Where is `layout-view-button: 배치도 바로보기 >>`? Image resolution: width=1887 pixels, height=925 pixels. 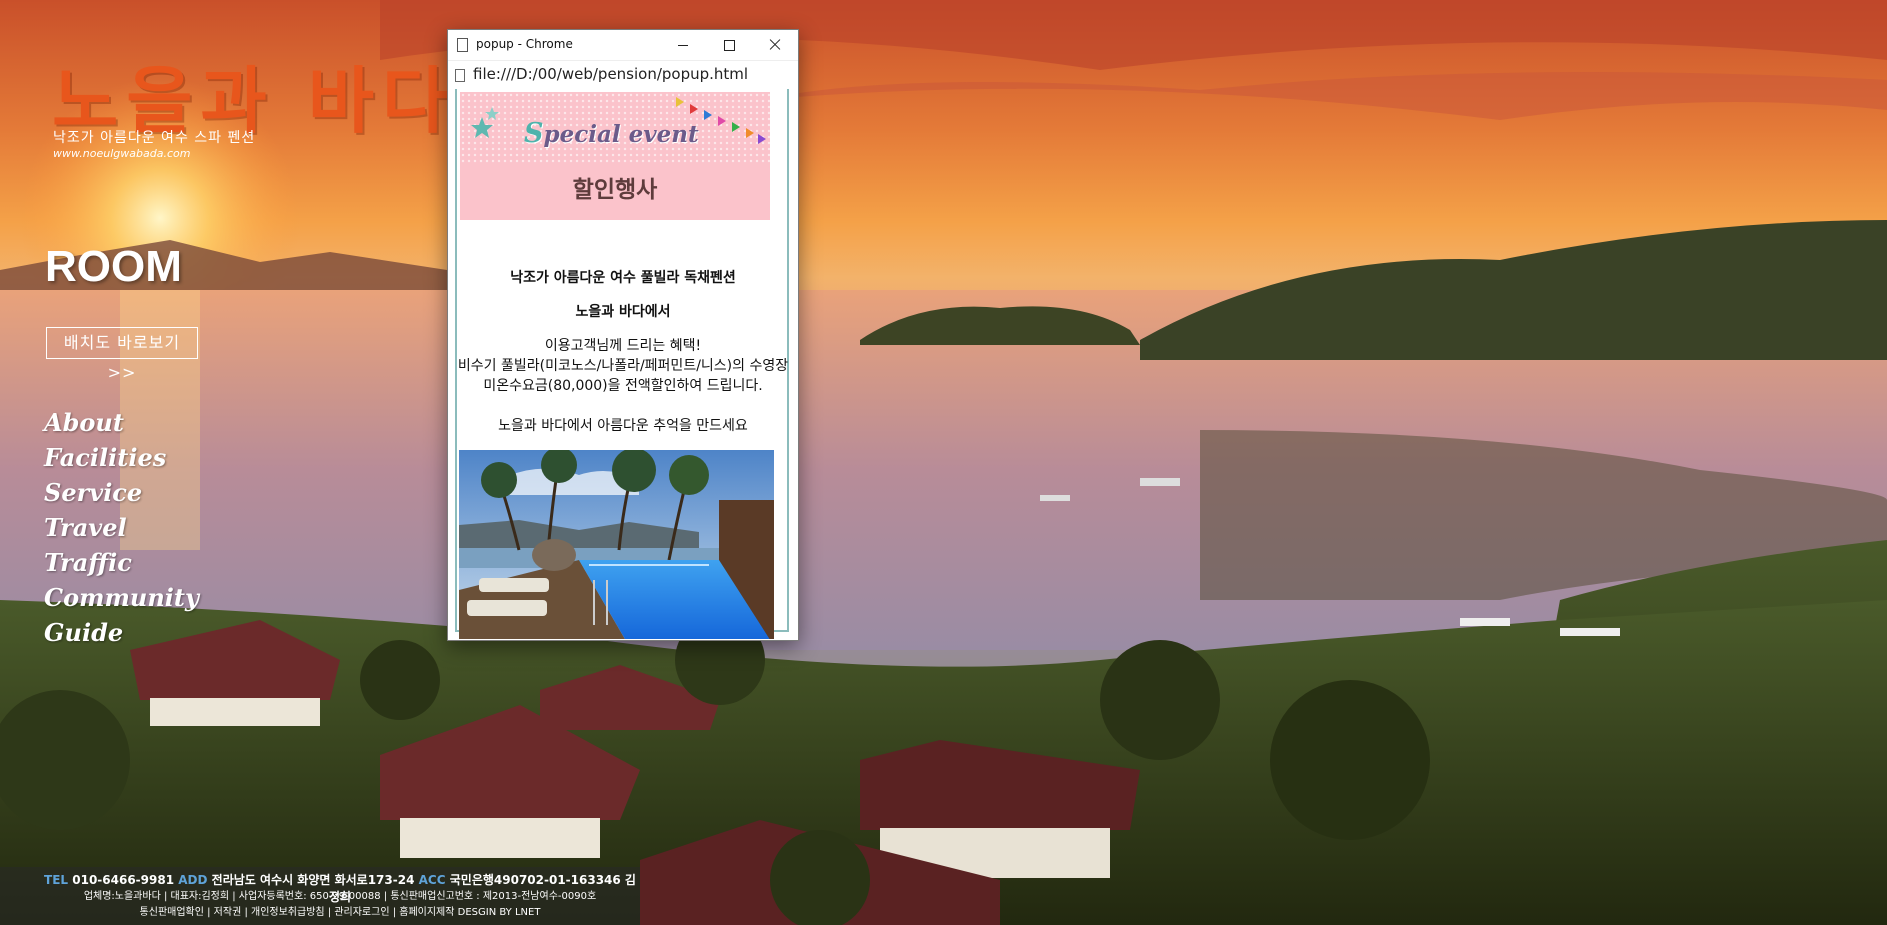 layout-view-button: 배치도 바로보기 >> is located at coordinates (122, 354).